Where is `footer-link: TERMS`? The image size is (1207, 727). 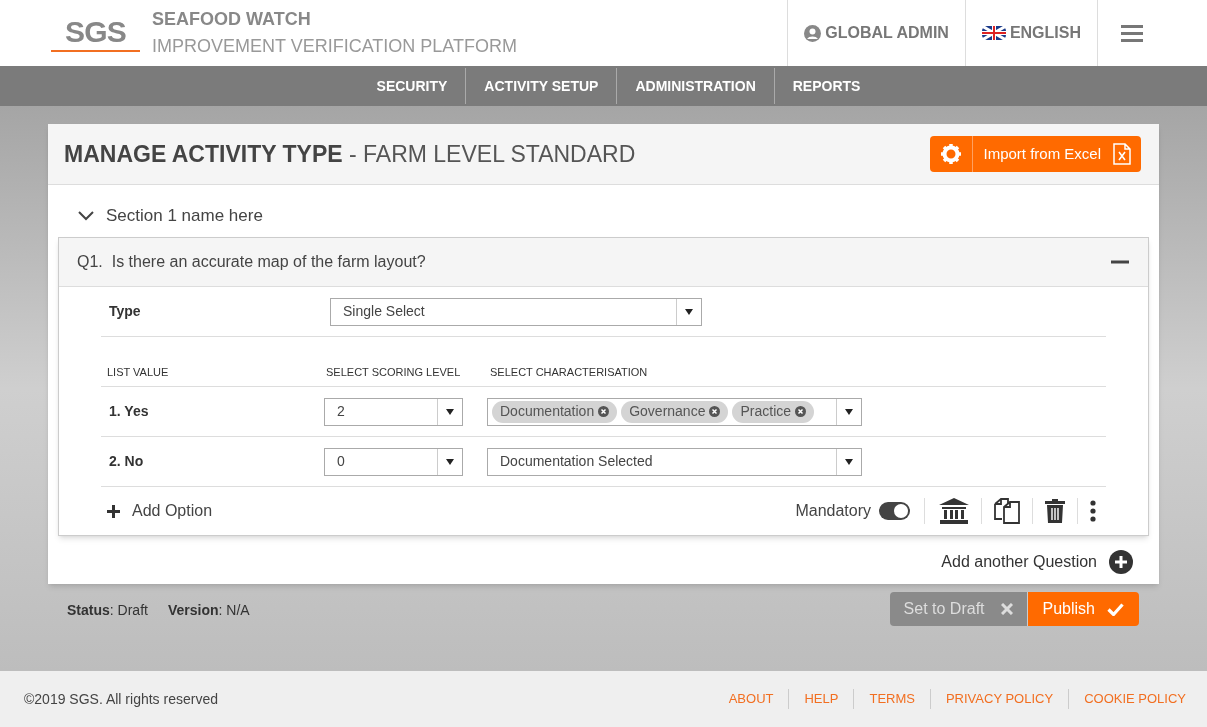
footer-link: TERMS is located at coordinates (891, 699).